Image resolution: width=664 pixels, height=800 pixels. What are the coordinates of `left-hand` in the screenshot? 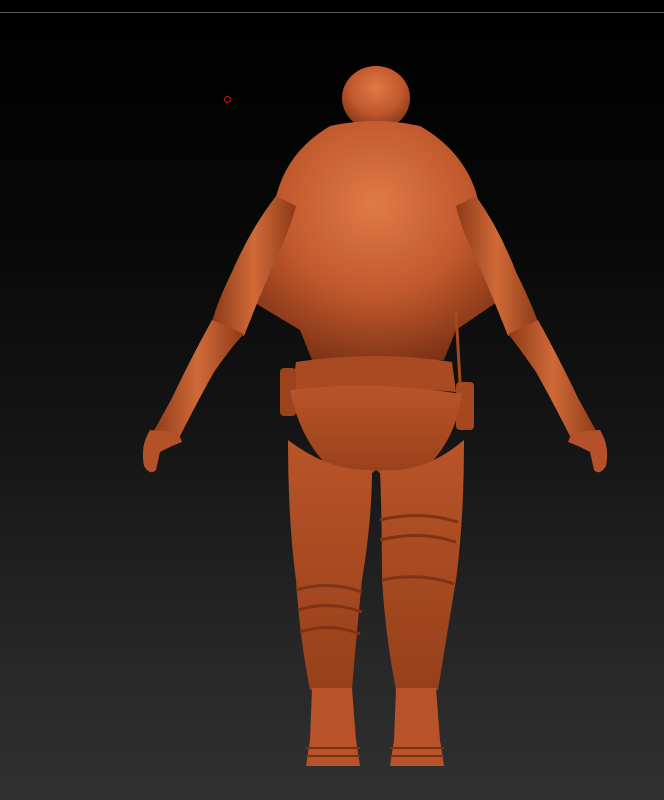 It's located at (162, 451).